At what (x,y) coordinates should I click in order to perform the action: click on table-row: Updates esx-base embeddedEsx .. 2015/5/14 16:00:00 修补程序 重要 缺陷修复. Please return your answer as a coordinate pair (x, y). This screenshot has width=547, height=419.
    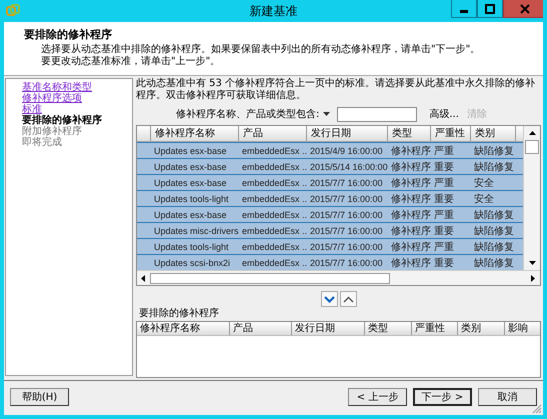
    Looking at the image, I should click on (330, 166).